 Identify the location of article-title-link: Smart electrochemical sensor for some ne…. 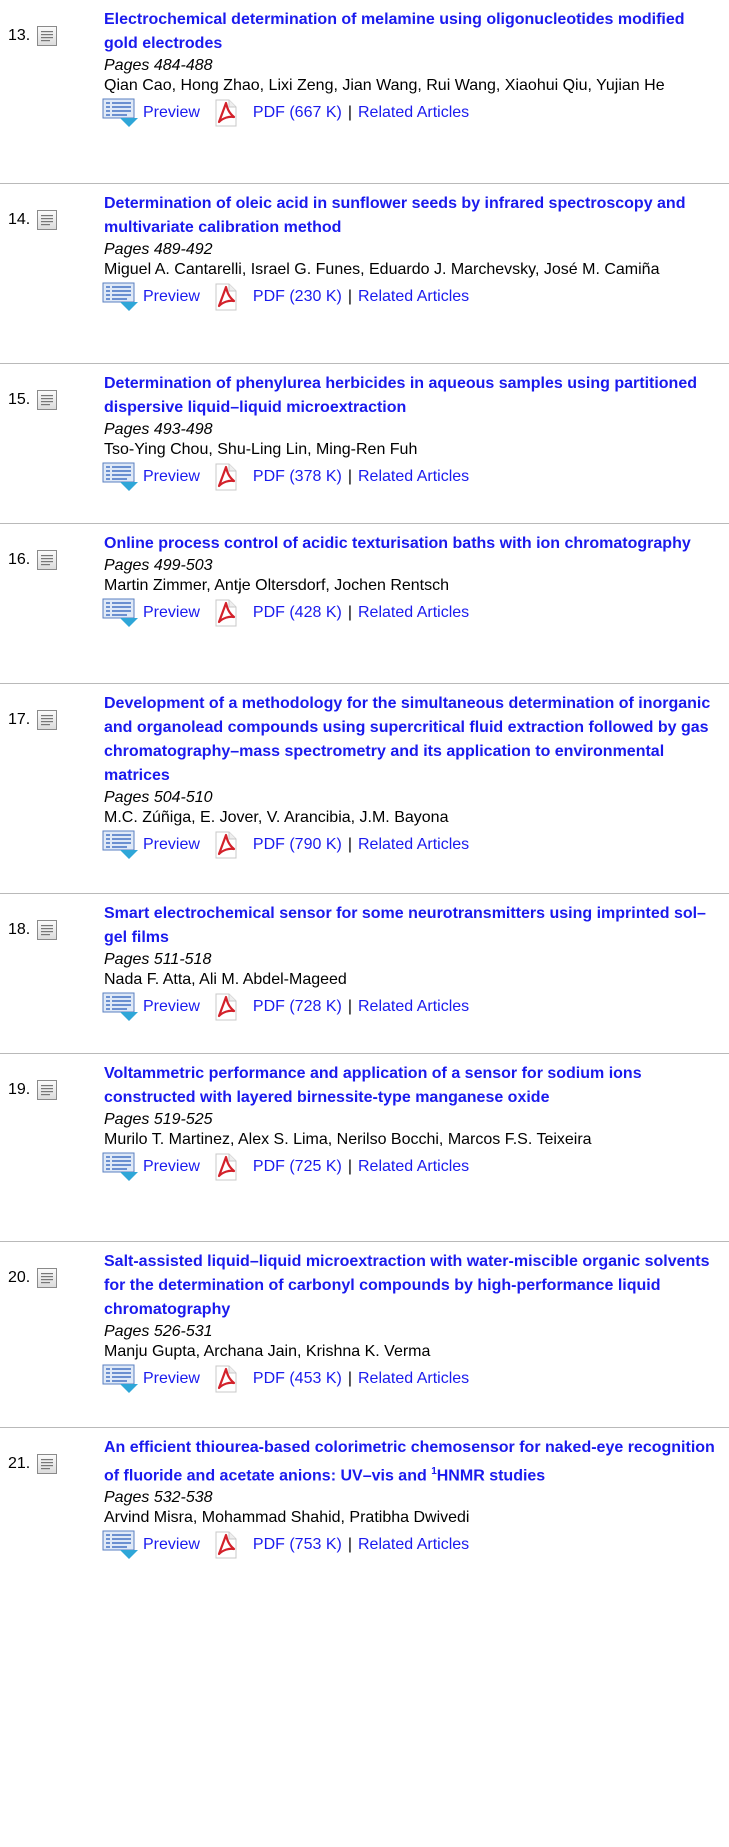
(412, 926).